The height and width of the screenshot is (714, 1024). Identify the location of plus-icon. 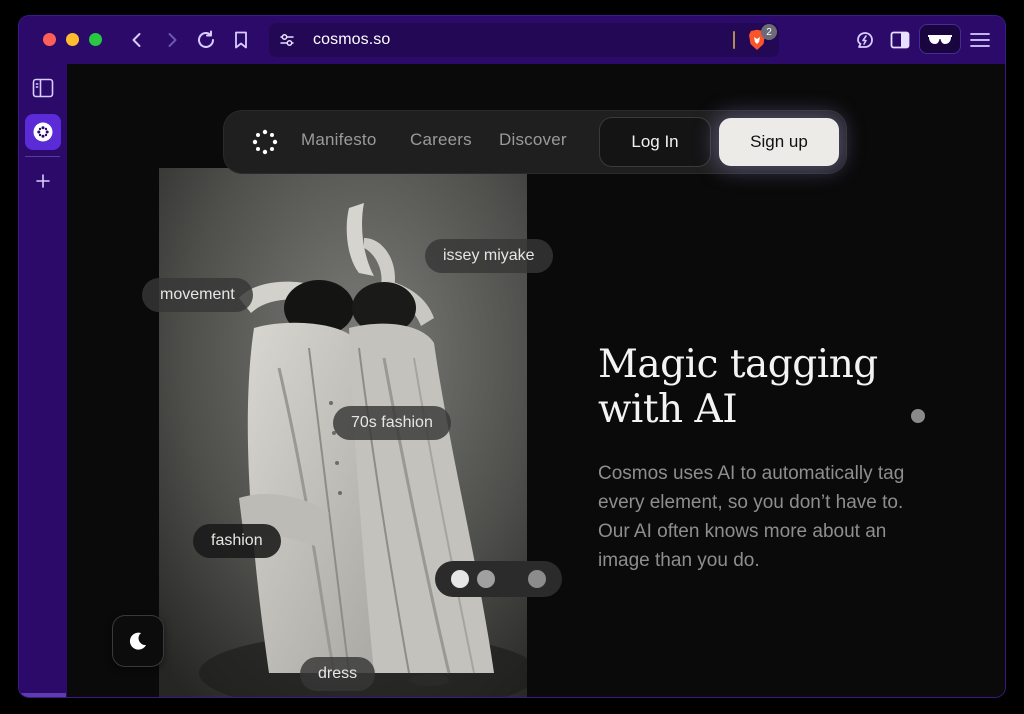
(43, 181).